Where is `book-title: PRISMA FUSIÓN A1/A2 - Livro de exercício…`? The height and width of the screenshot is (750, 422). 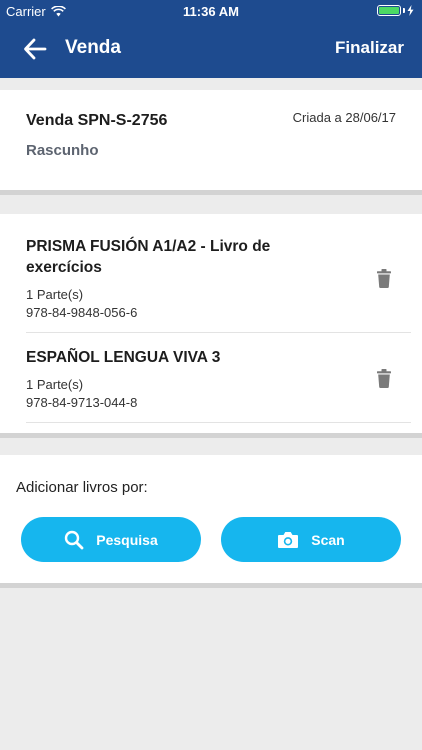 book-title: PRISMA FUSIÓN A1/A2 - Livro de exercício… is located at coordinates (148, 257).